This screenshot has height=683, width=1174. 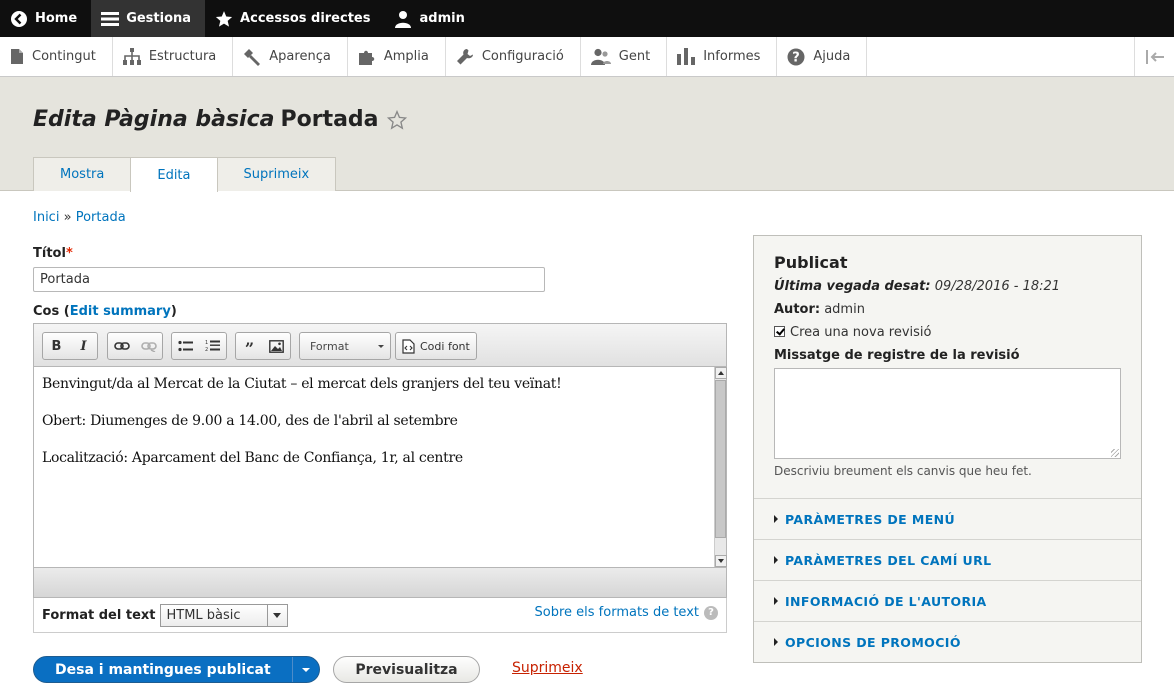 What do you see at coordinates (120, 311) in the screenshot?
I see `edit-summary-link: Edit summary` at bounding box center [120, 311].